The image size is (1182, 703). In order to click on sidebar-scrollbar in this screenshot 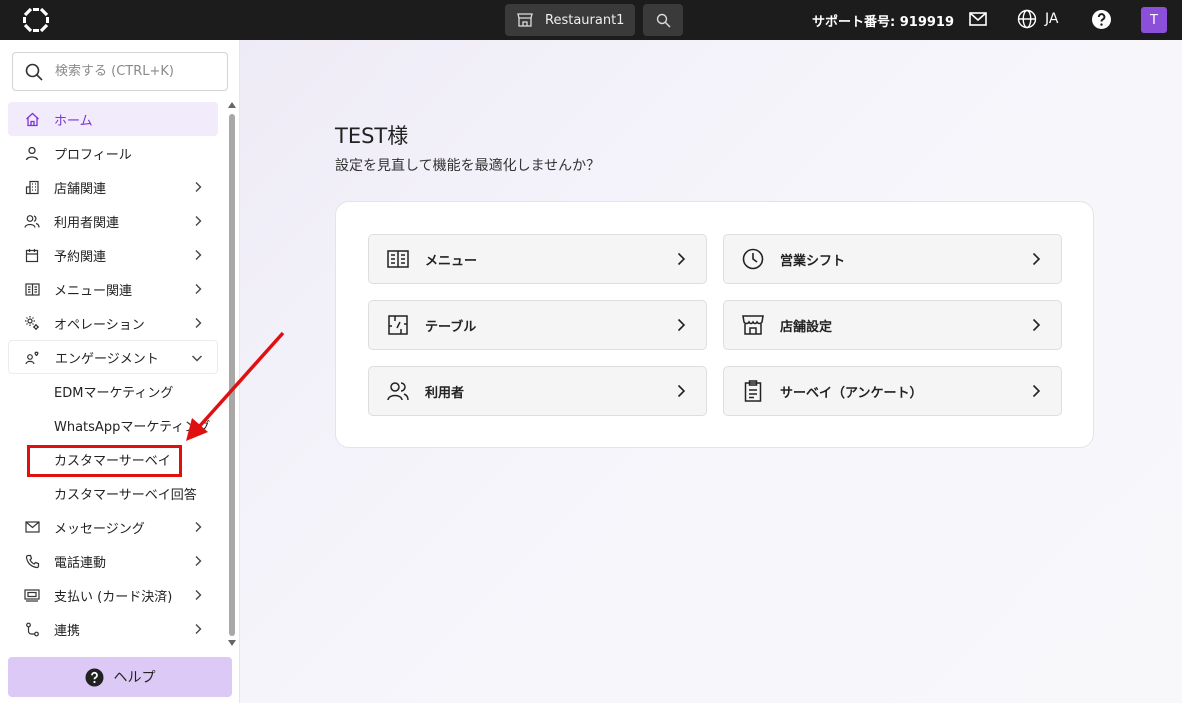, I will do `click(232, 376)`.